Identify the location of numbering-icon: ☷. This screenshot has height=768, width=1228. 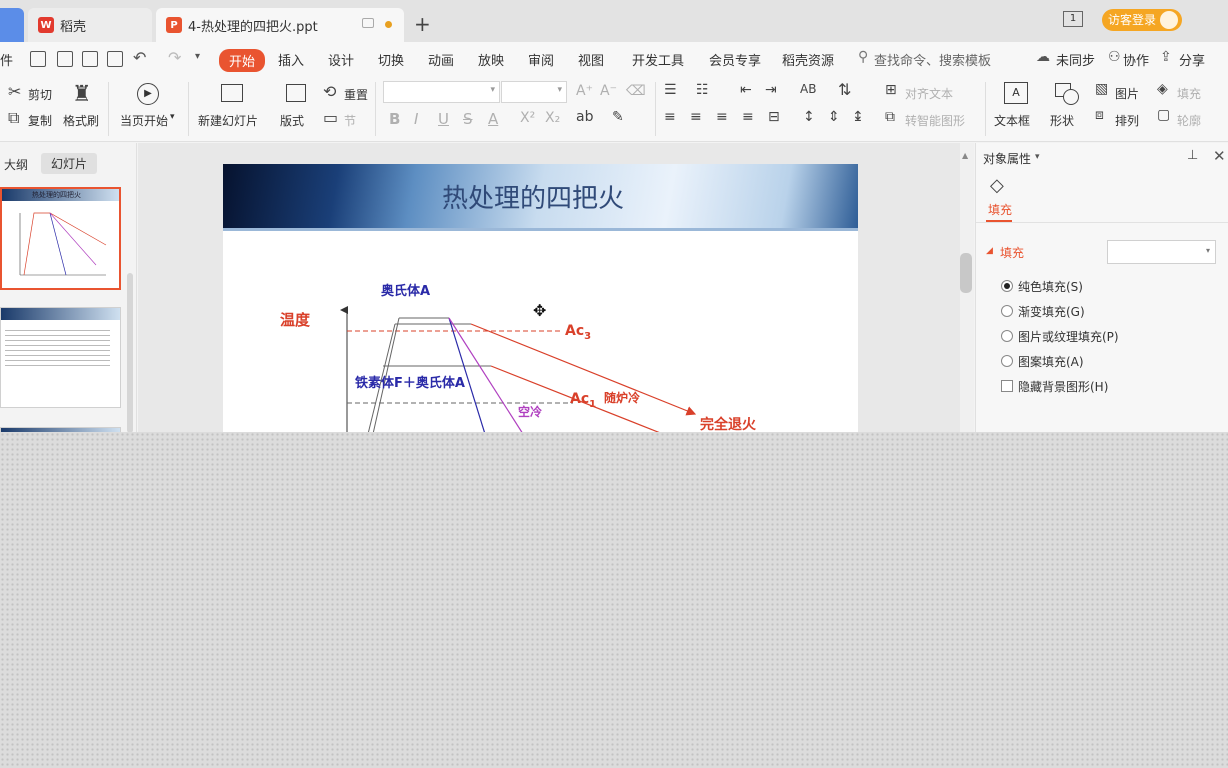
(702, 90).